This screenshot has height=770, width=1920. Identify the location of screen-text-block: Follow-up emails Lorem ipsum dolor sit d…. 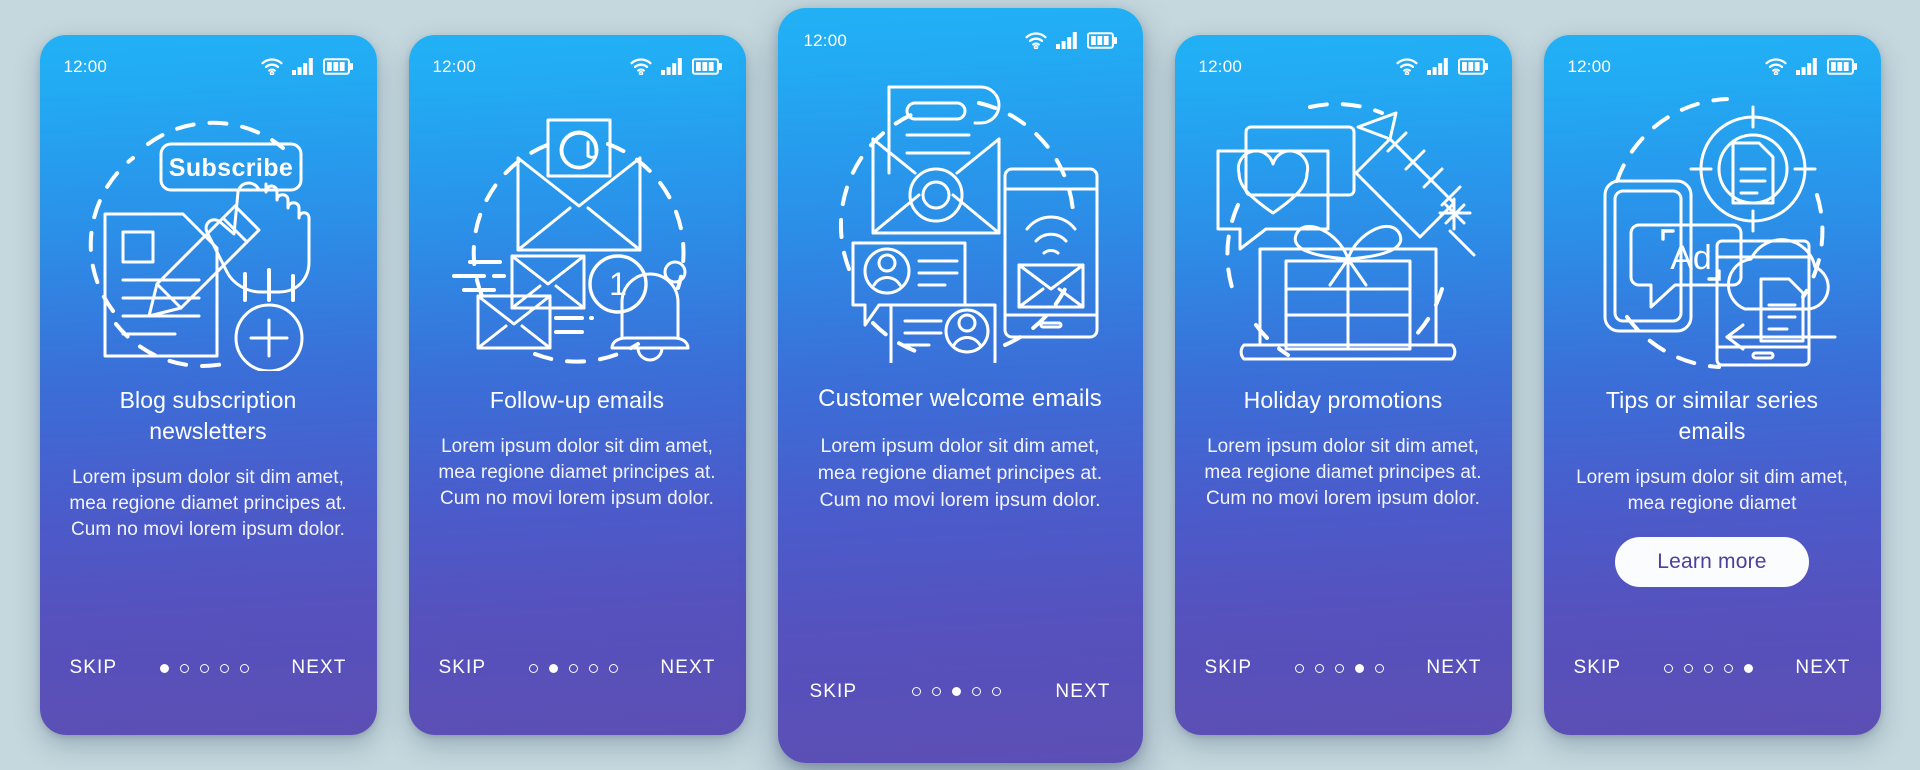
(577, 518).